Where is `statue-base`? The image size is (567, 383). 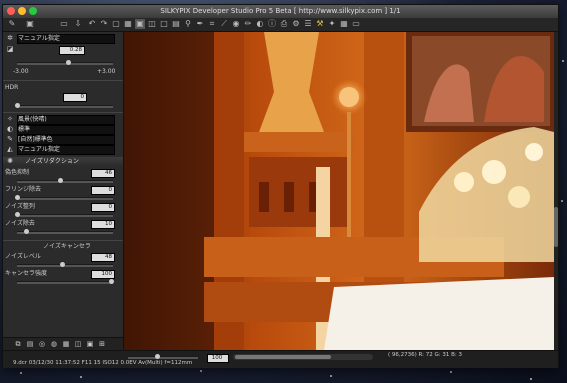
statue-base is located at coordinates (299, 142).